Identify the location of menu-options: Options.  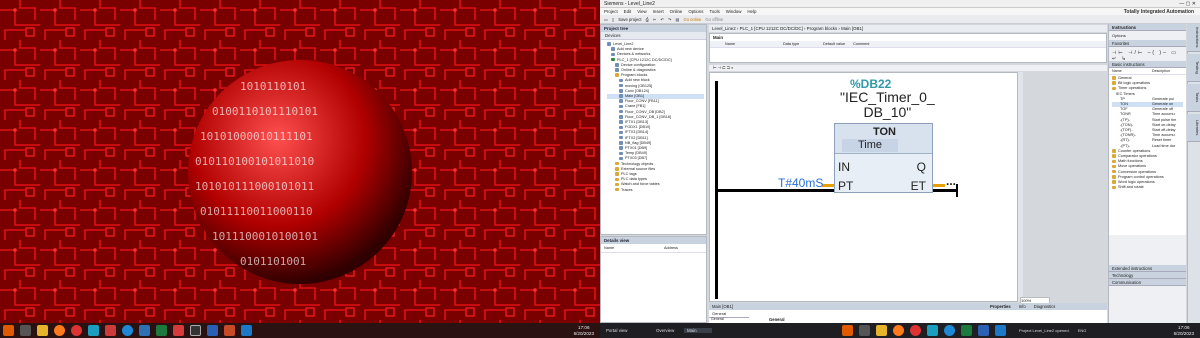
(695, 11).